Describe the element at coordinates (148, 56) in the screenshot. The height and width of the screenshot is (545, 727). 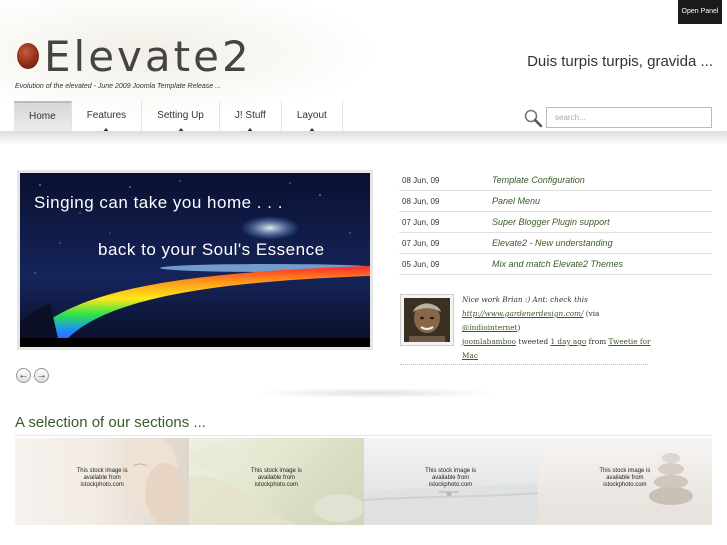
I see `site-logo: Elevate2` at that location.